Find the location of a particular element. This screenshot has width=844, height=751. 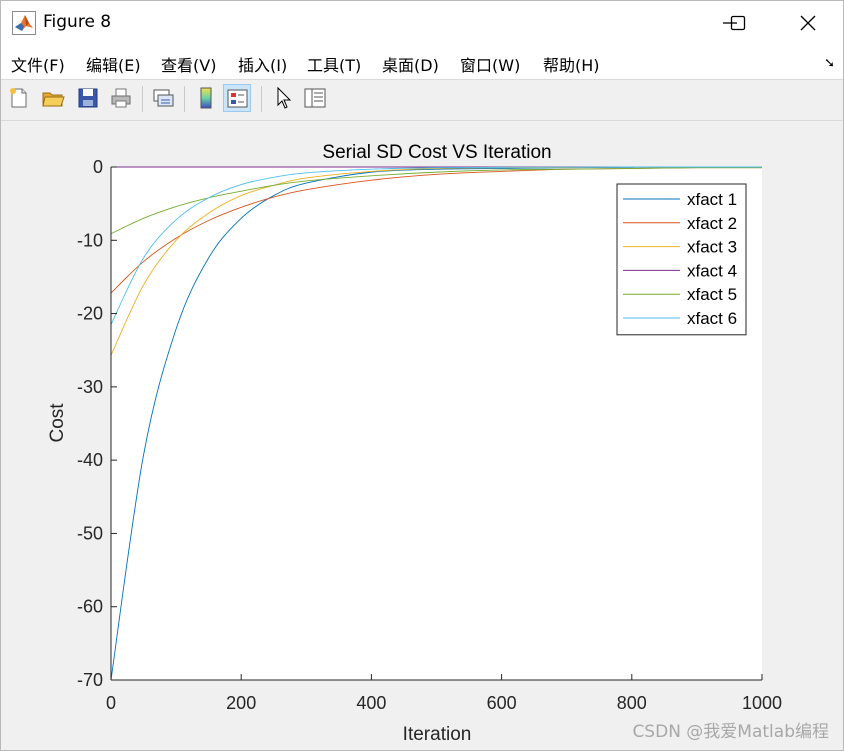

menu-edit: 编辑(E) is located at coordinates (113, 64).